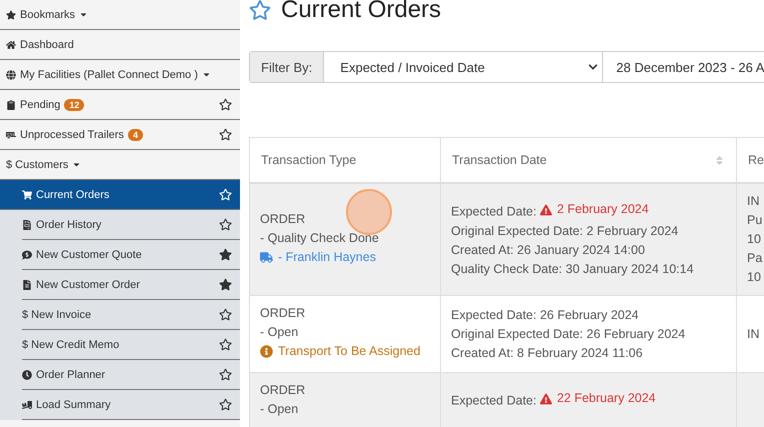  What do you see at coordinates (48, 14) in the screenshot?
I see `item-label: Bookmarks` at bounding box center [48, 14].